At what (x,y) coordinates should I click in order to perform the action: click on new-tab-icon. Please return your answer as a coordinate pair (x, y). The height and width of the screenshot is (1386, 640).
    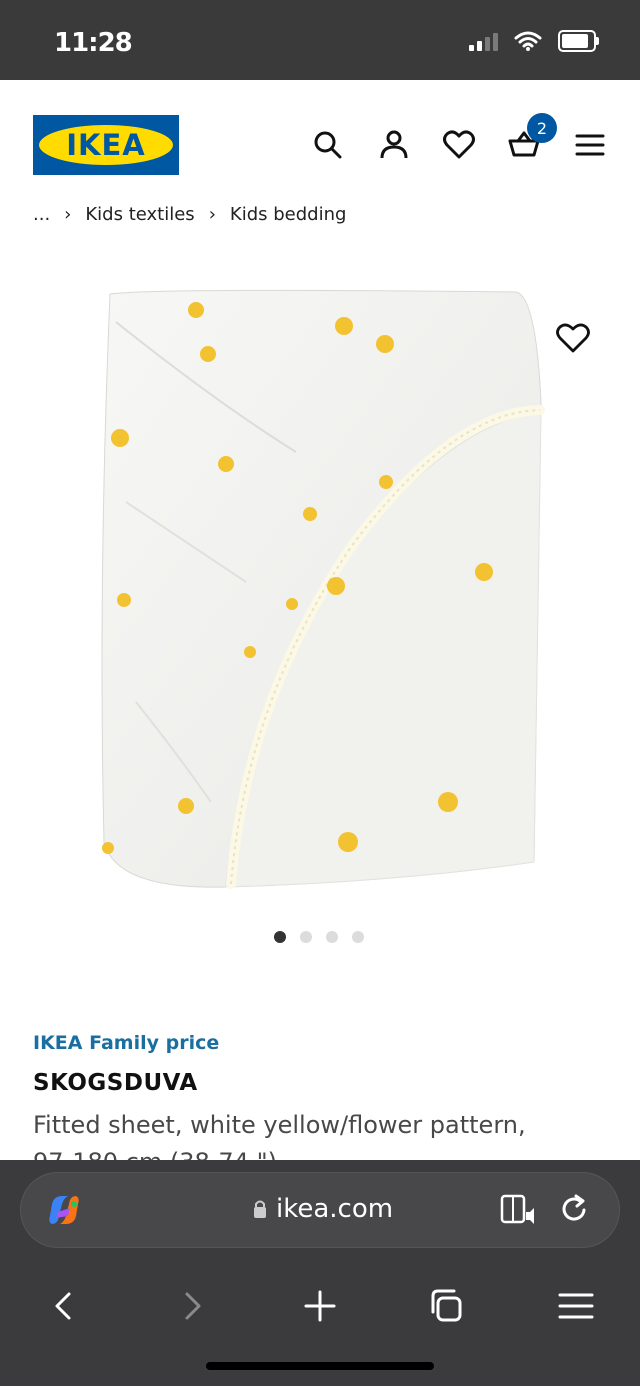
    Looking at the image, I should click on (320, 1306).